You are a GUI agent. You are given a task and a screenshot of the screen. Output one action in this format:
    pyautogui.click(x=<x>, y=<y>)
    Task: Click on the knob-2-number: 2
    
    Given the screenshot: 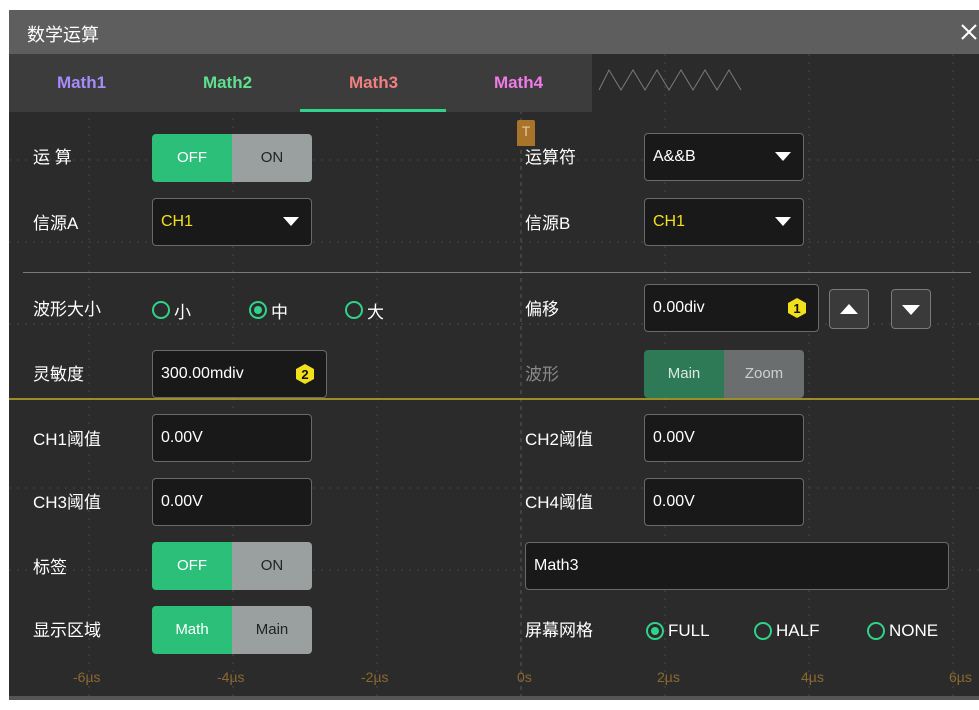 What is the action you would take?
    pyautogui.click(x=304, y=374)
    